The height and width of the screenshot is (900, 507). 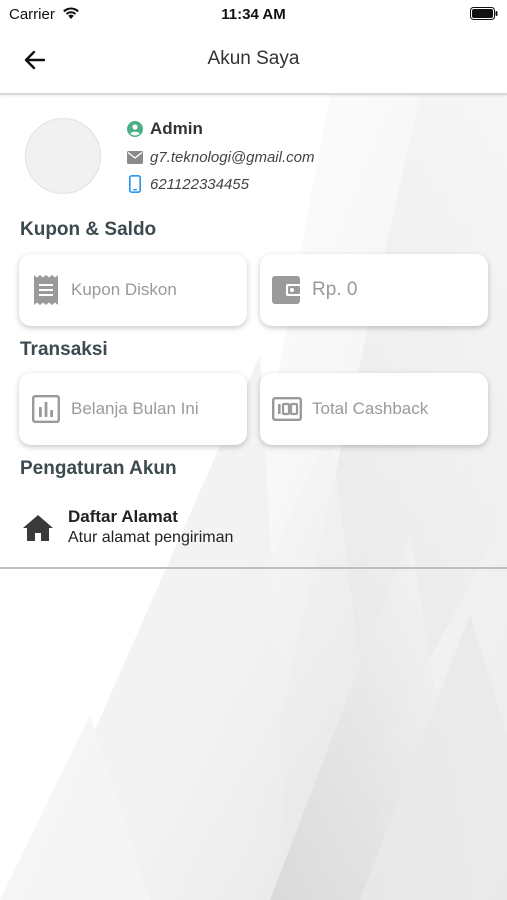 I want to click on kupon-diskon-card: Kupon Diskon, so click(x=133, y=290).